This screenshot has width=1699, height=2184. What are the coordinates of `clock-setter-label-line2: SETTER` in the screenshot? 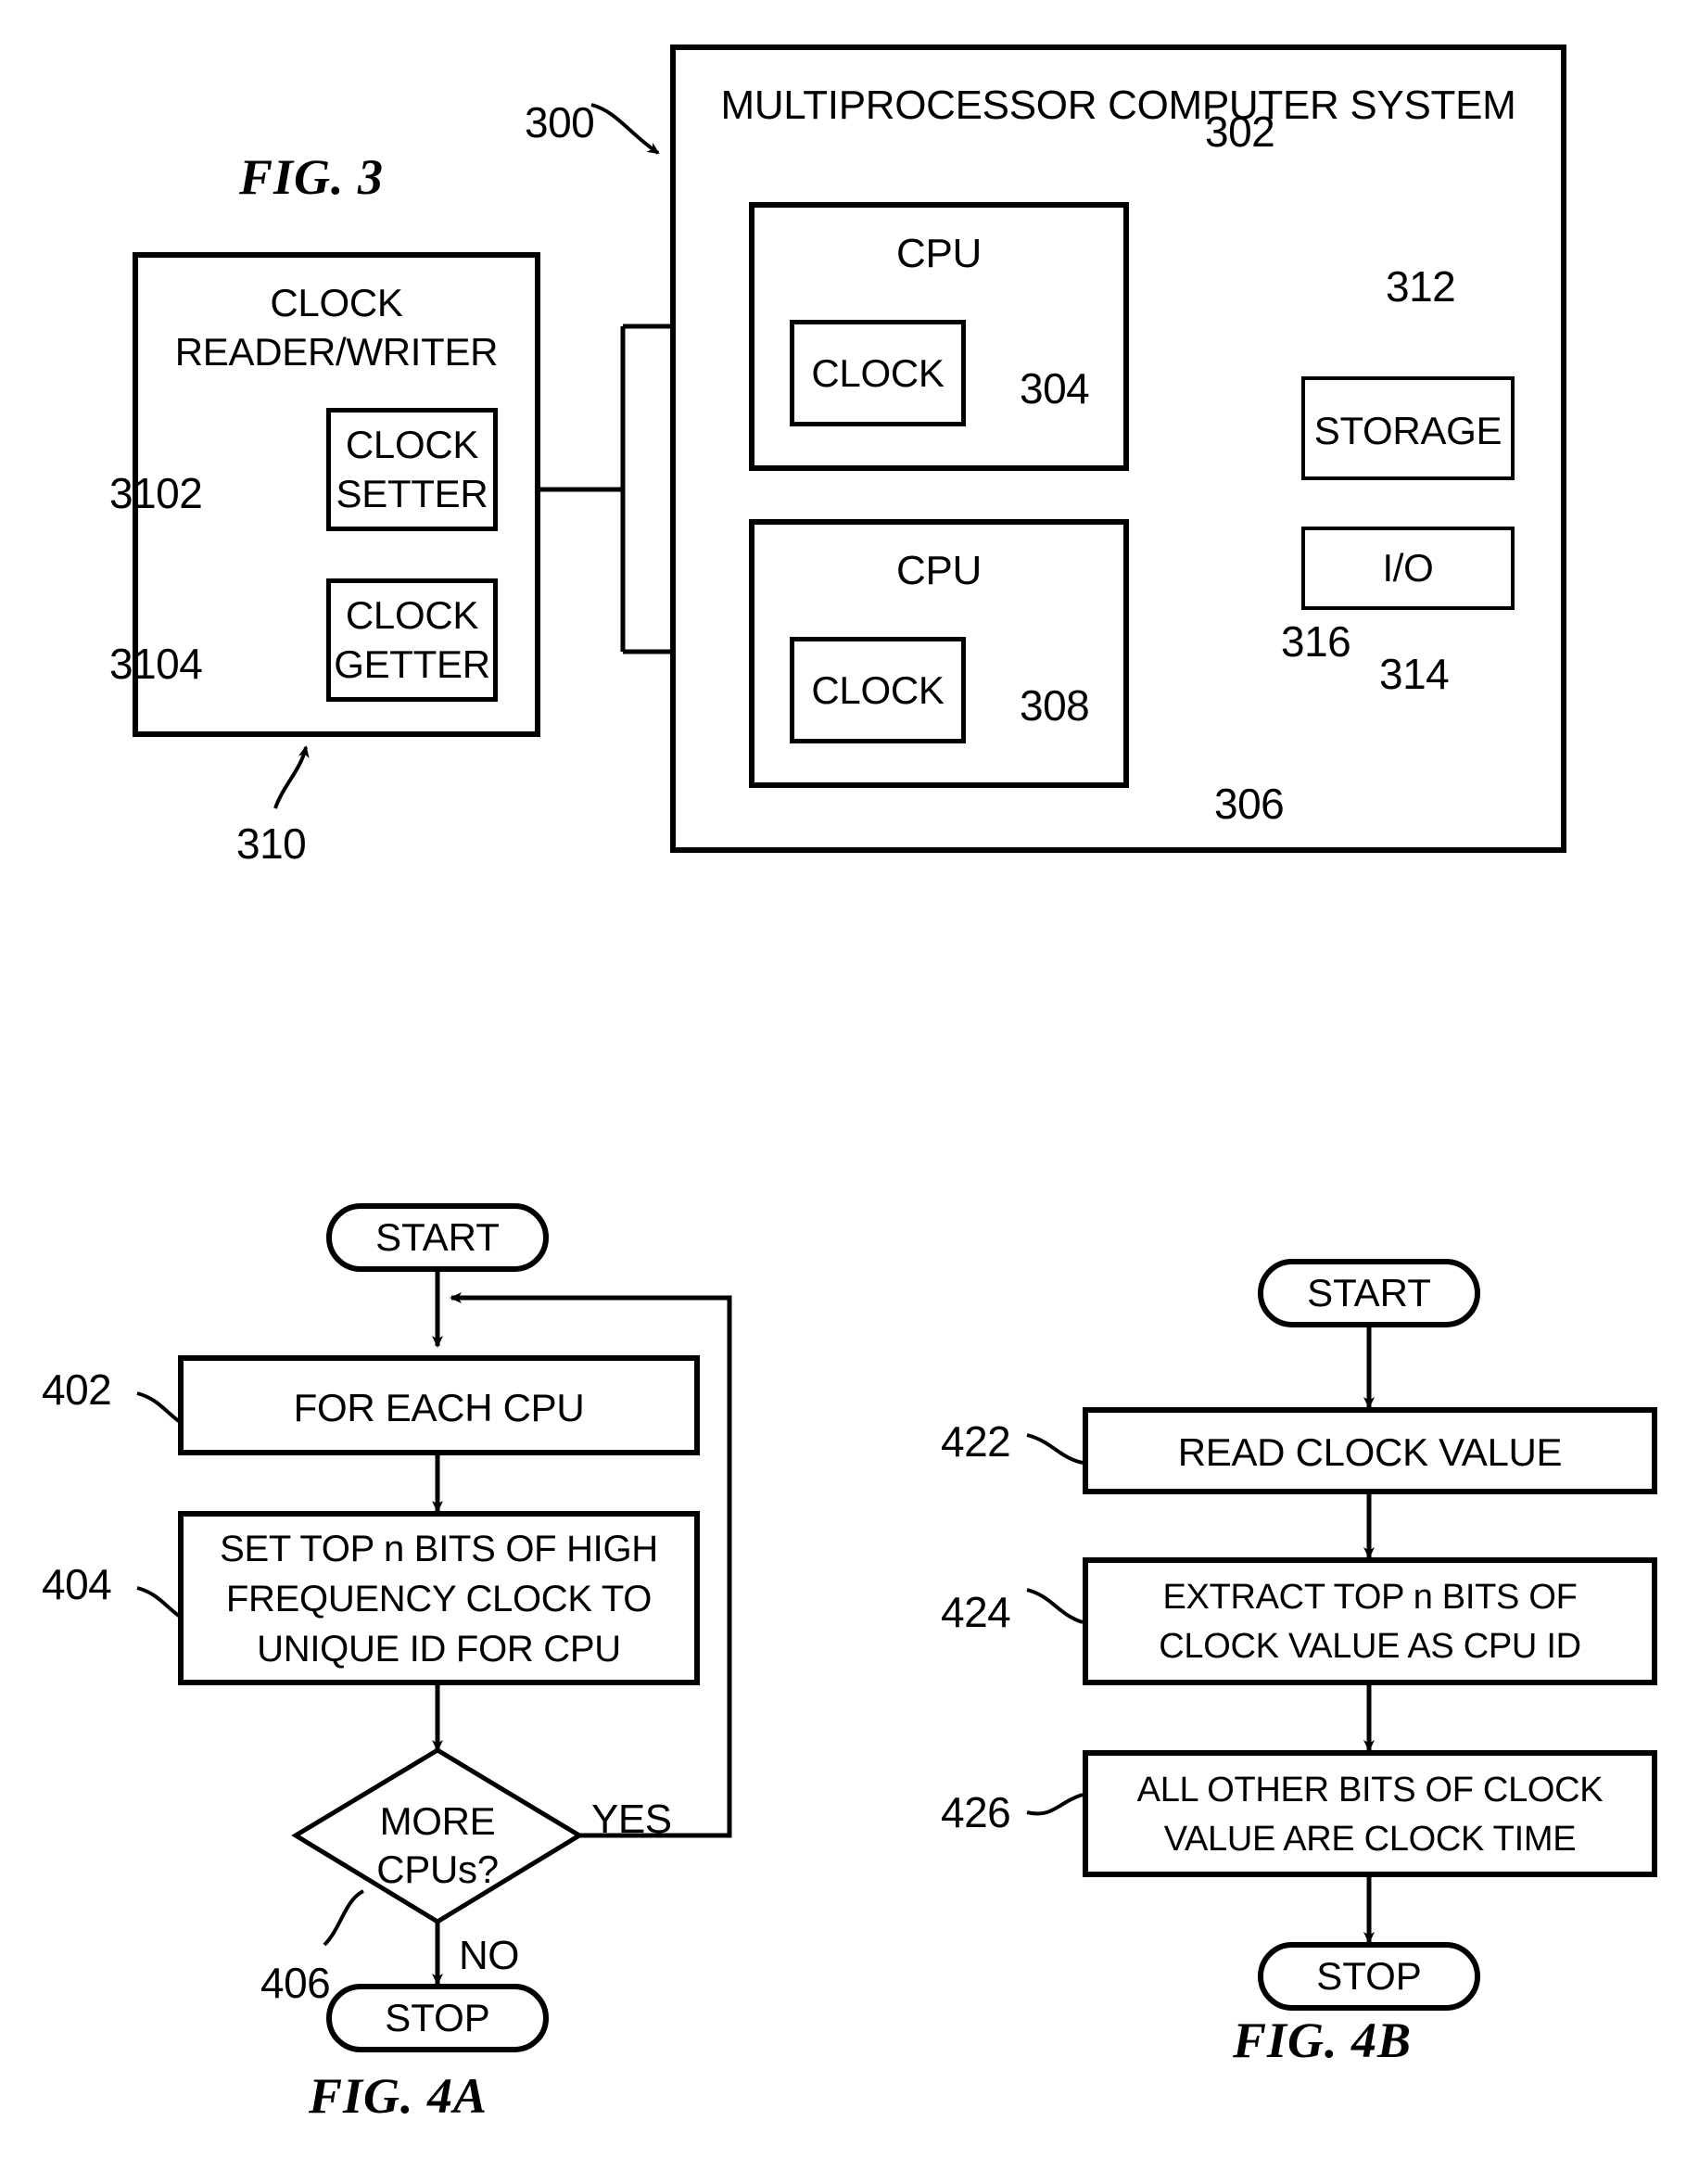 It's located at (412, 493).